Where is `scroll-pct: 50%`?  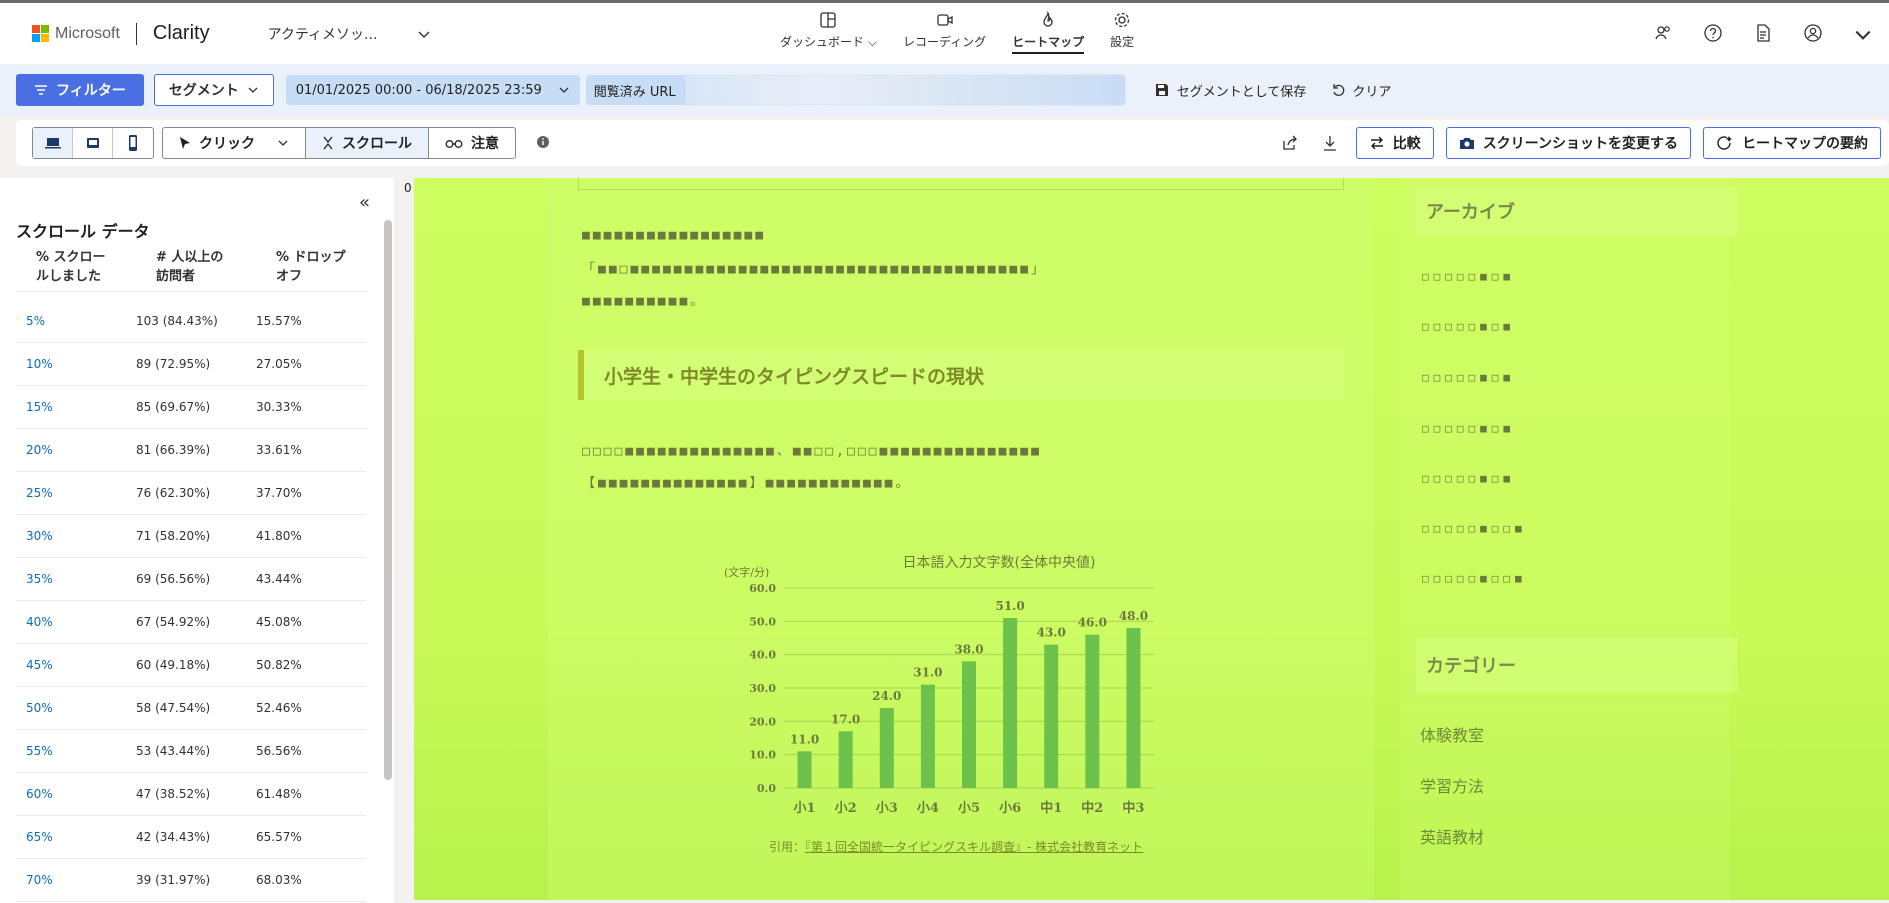
scroll-pct: 50% is located at coordinates (76, 708).